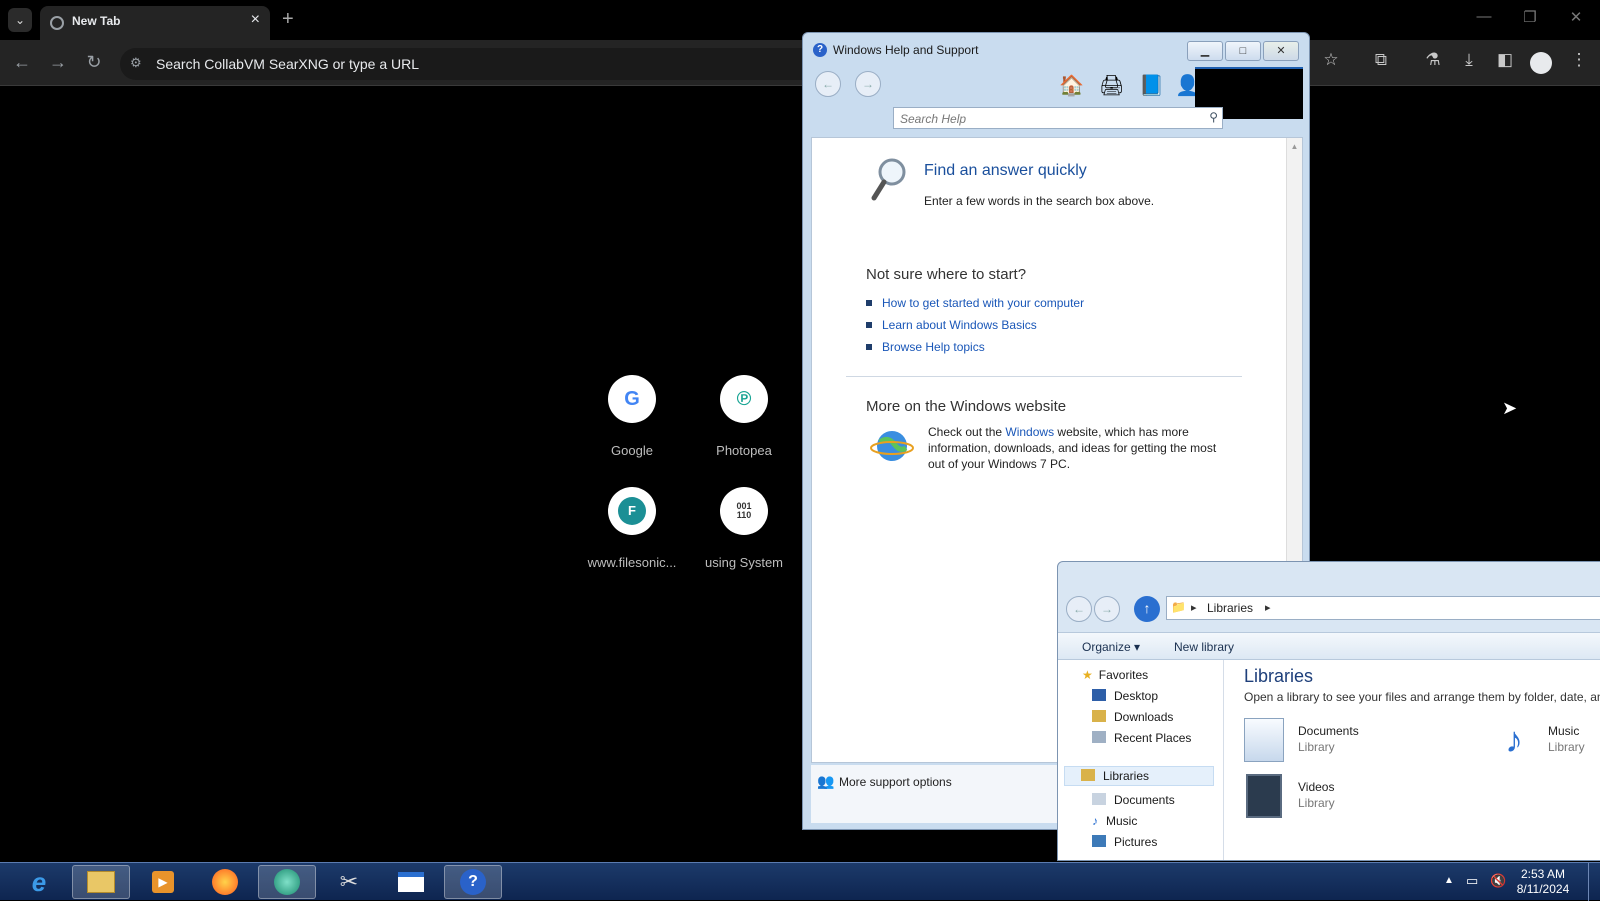 This screenshot has height=901, width=1600. What do you see at coordinates (1144, 800) in the screenshot?
I see `nav-documents-label: Documents` at bounding box center [1144, 800].